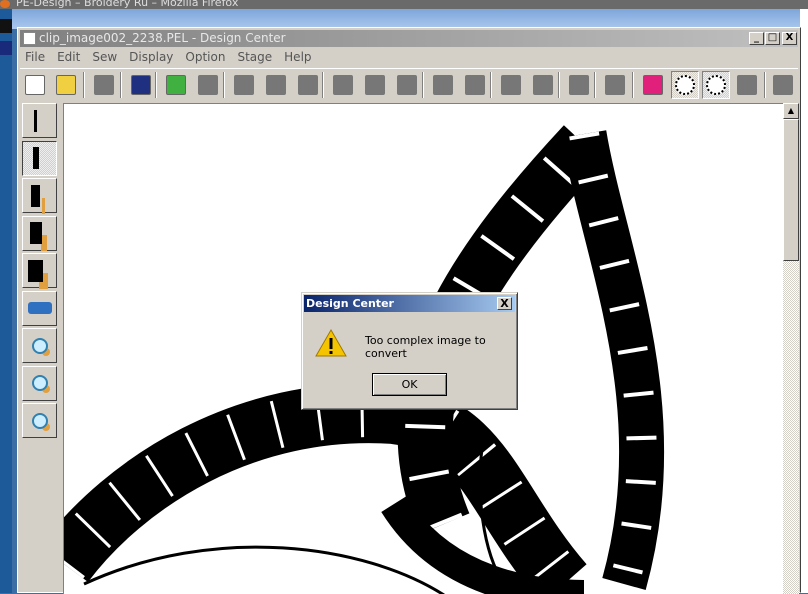  I want to click on pen-thick-tool, so click(39, 195).